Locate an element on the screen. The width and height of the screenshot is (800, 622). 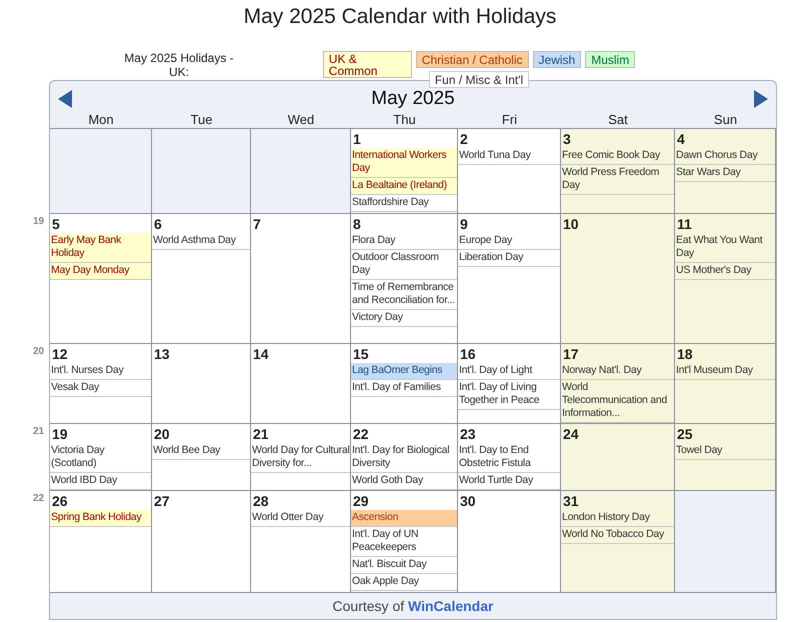
day-number: 1 is located at coordinates (357, 139).